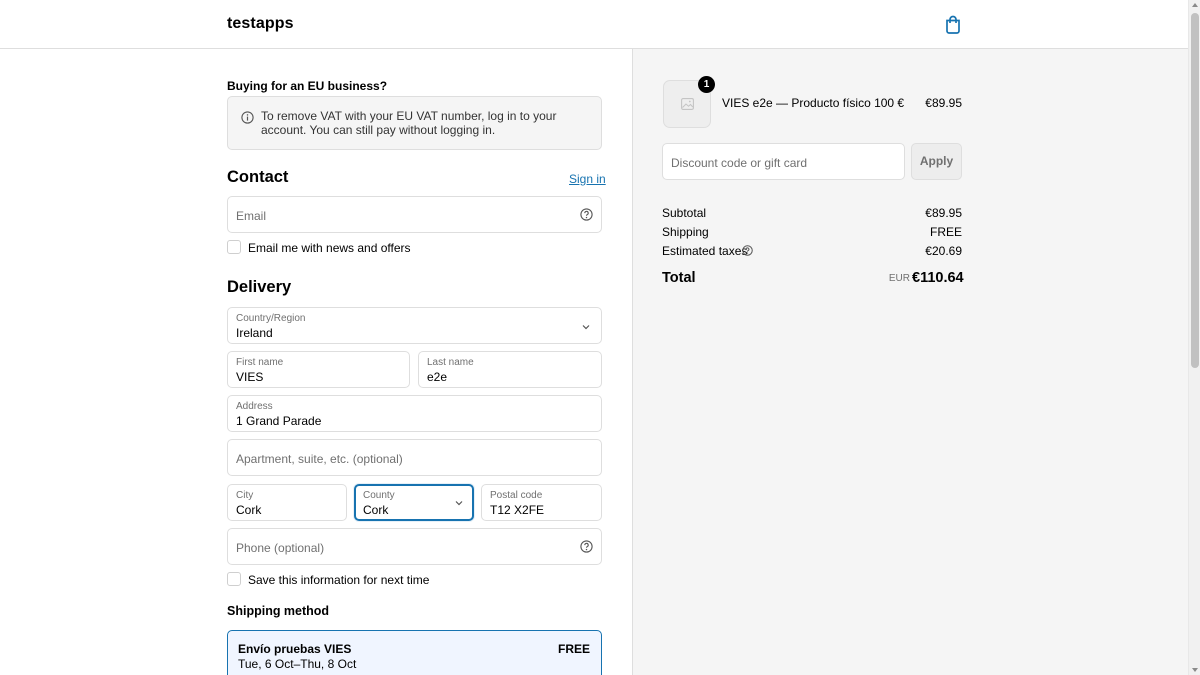 This screenshot has width=1200, height=675. What do you see at coordinates (943, 251) in the screenshot?
I see `taxes-value: €20.69` at bounding box center [943, 251].